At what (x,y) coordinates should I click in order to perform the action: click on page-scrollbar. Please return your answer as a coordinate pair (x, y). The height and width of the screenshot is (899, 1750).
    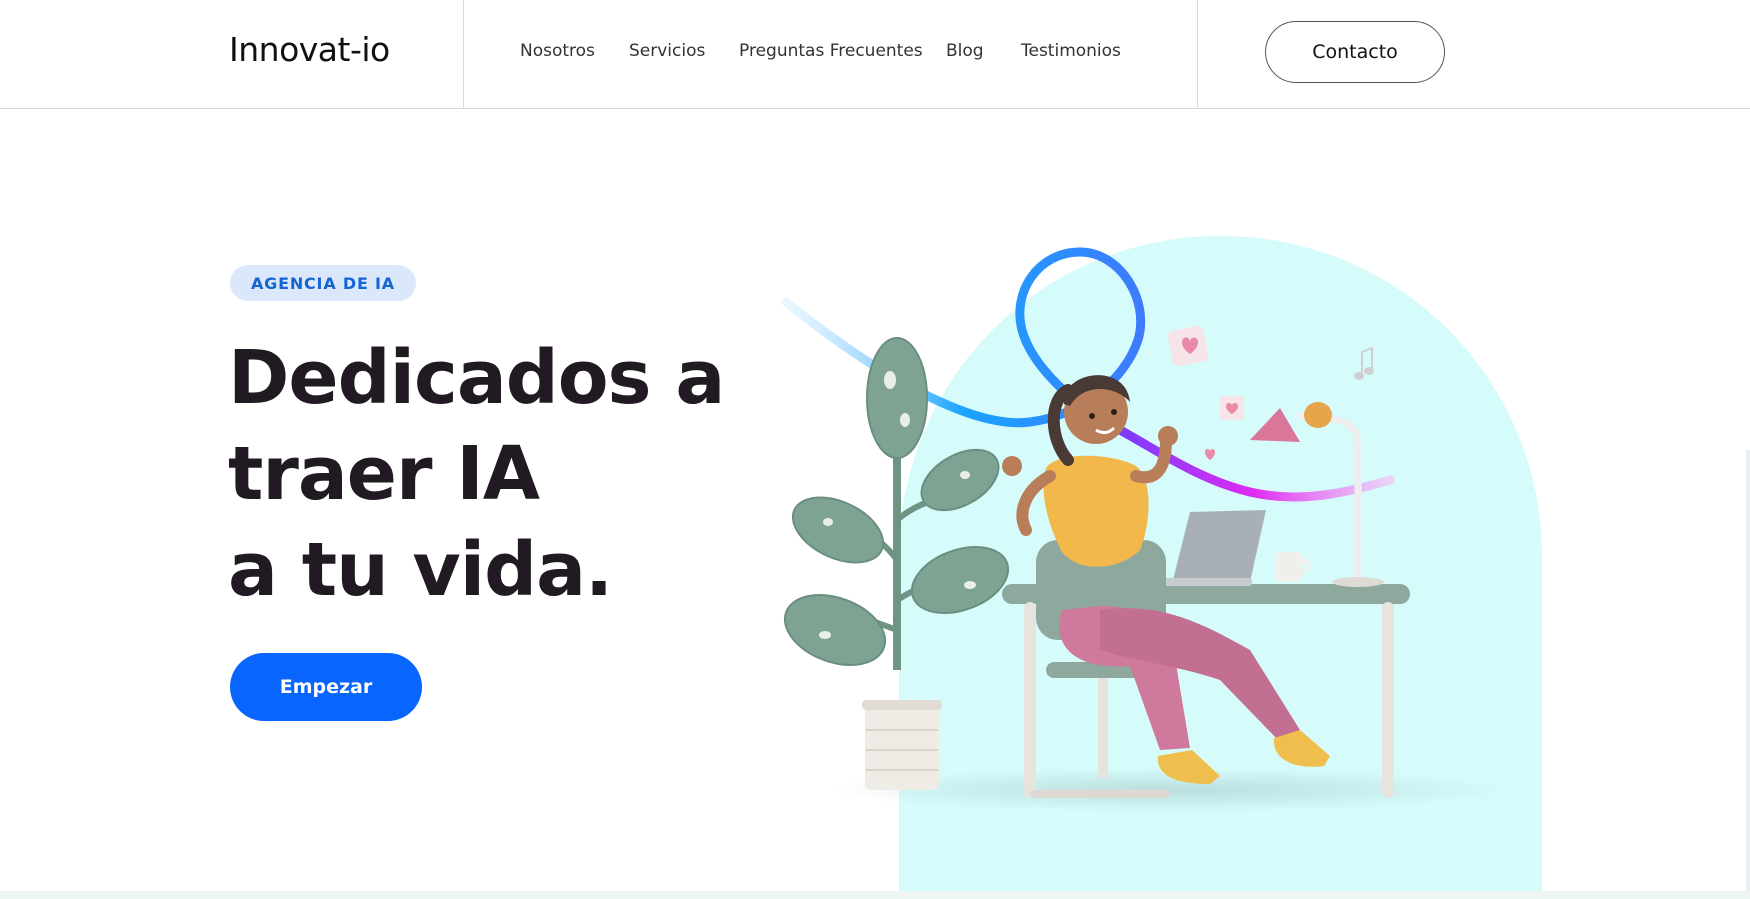
    Looking at the image, I should click on (1748, 670).